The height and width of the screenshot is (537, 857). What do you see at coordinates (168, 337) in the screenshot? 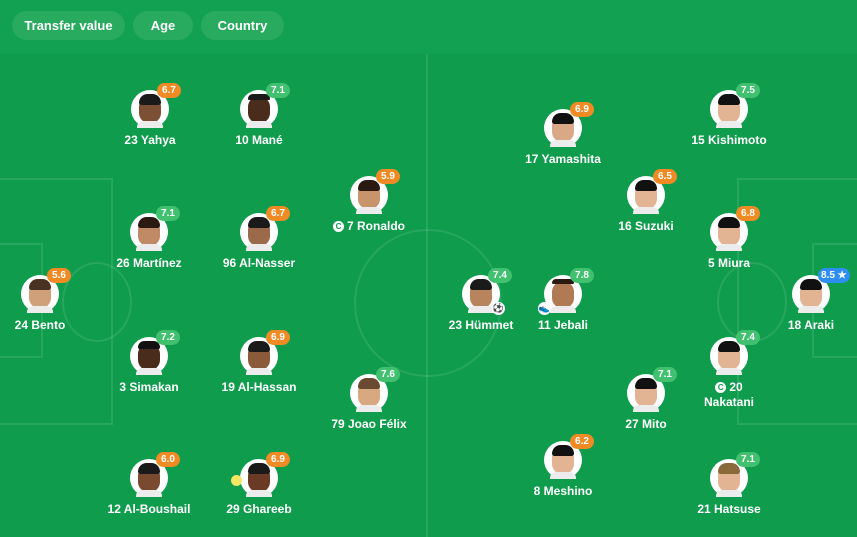
I see `rating-badge: 7.2` at bounding box center [168, 337].